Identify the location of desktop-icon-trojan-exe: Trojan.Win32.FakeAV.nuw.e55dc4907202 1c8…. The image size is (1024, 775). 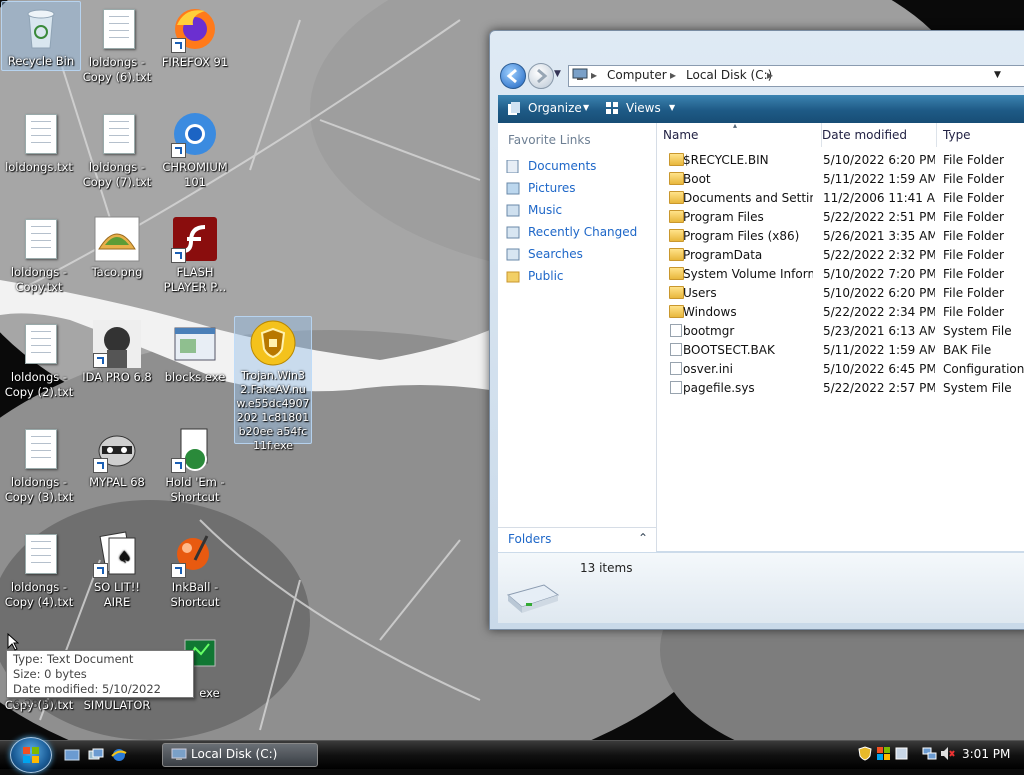
(273, 384).